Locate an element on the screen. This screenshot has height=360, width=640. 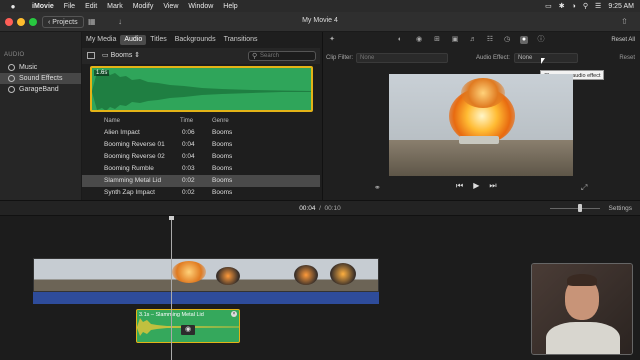
total-time: 00:10 is located at coordinates (332, 208).